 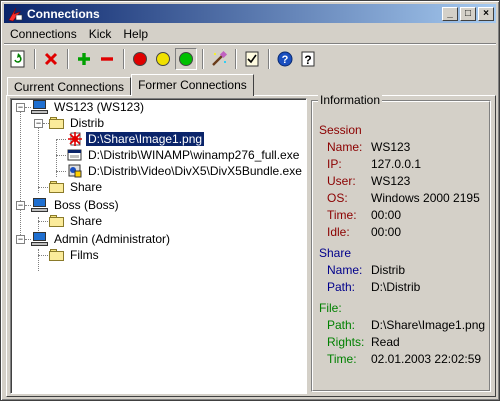 I want to click on file-time-value: 02.01.2003 22:02:59, so click(x=426, y=359).